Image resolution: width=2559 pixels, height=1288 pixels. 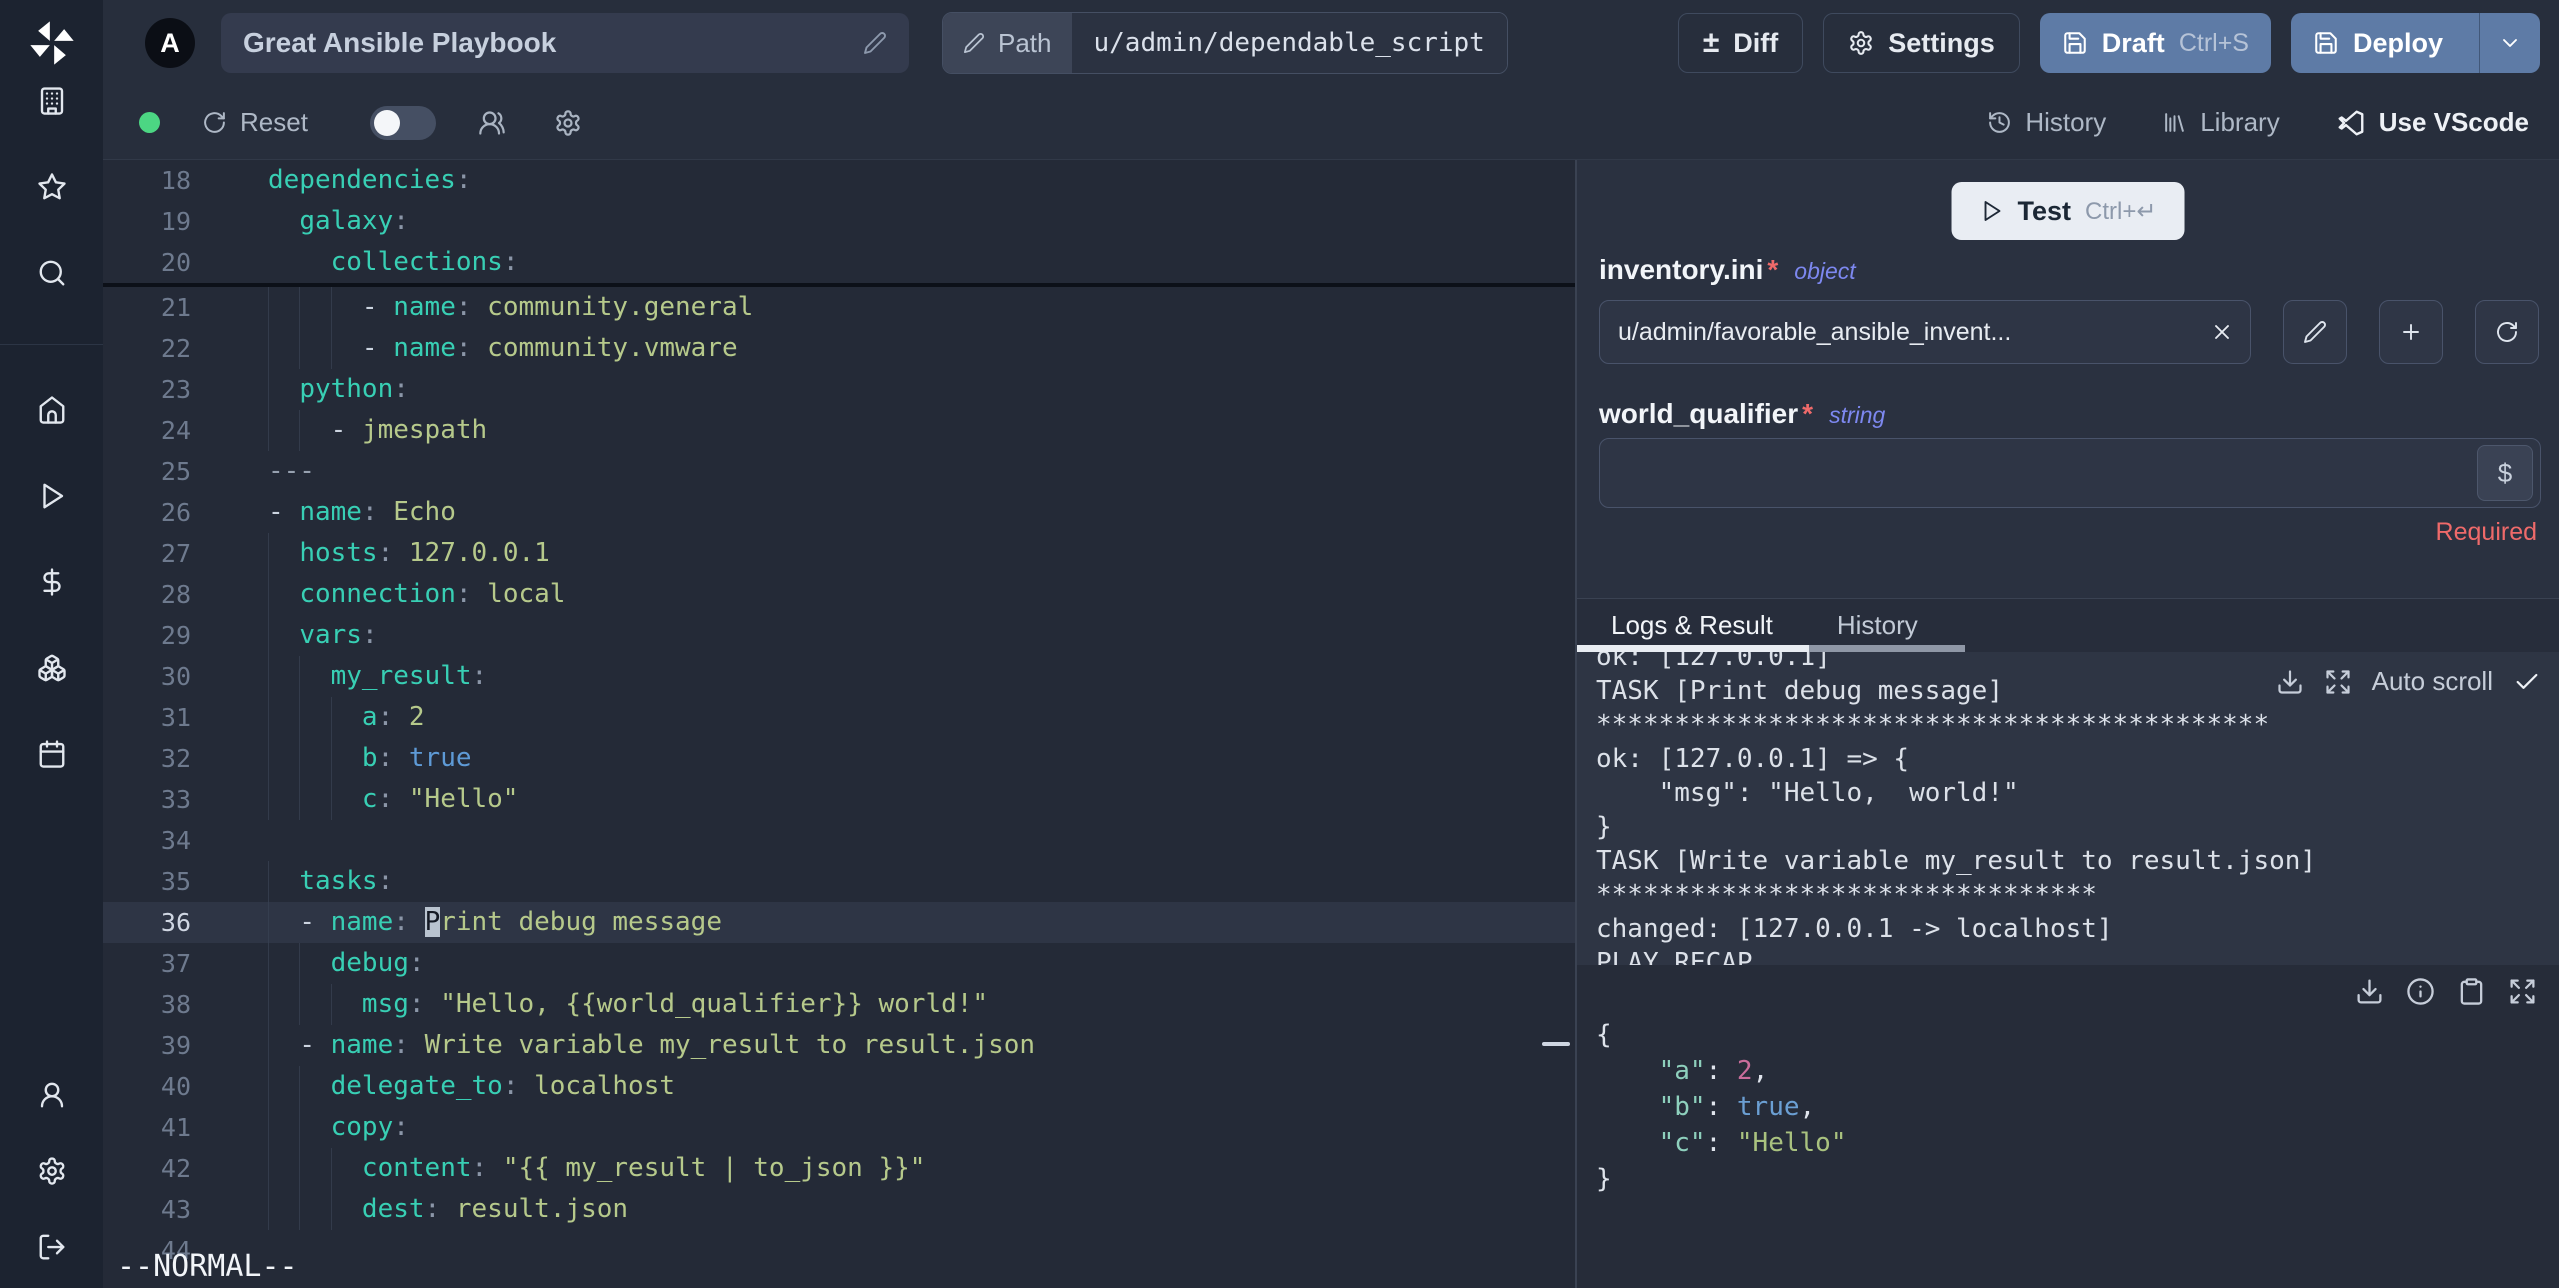 What do you see at coordinates (839, 348) in the screenshot?
I see `code-line-22: 22 - name: community.vmware` at bounding box center [839, 348].